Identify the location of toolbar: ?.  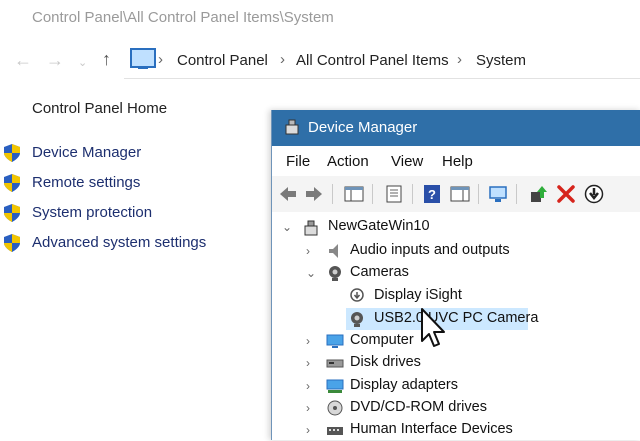
(456, 194).